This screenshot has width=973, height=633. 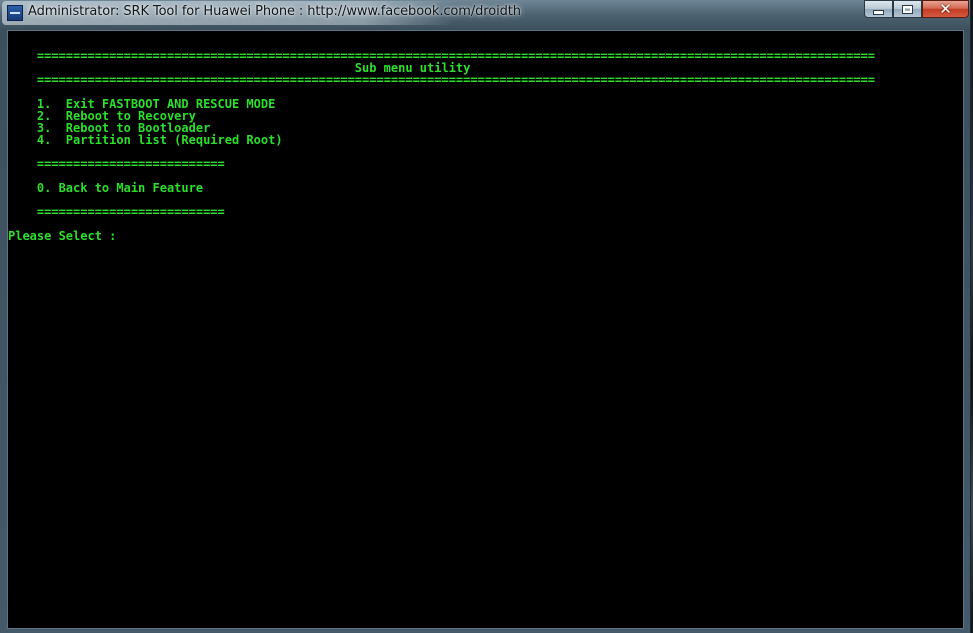 I want to click on close-icon: ✕, so click(x=945, y=9).